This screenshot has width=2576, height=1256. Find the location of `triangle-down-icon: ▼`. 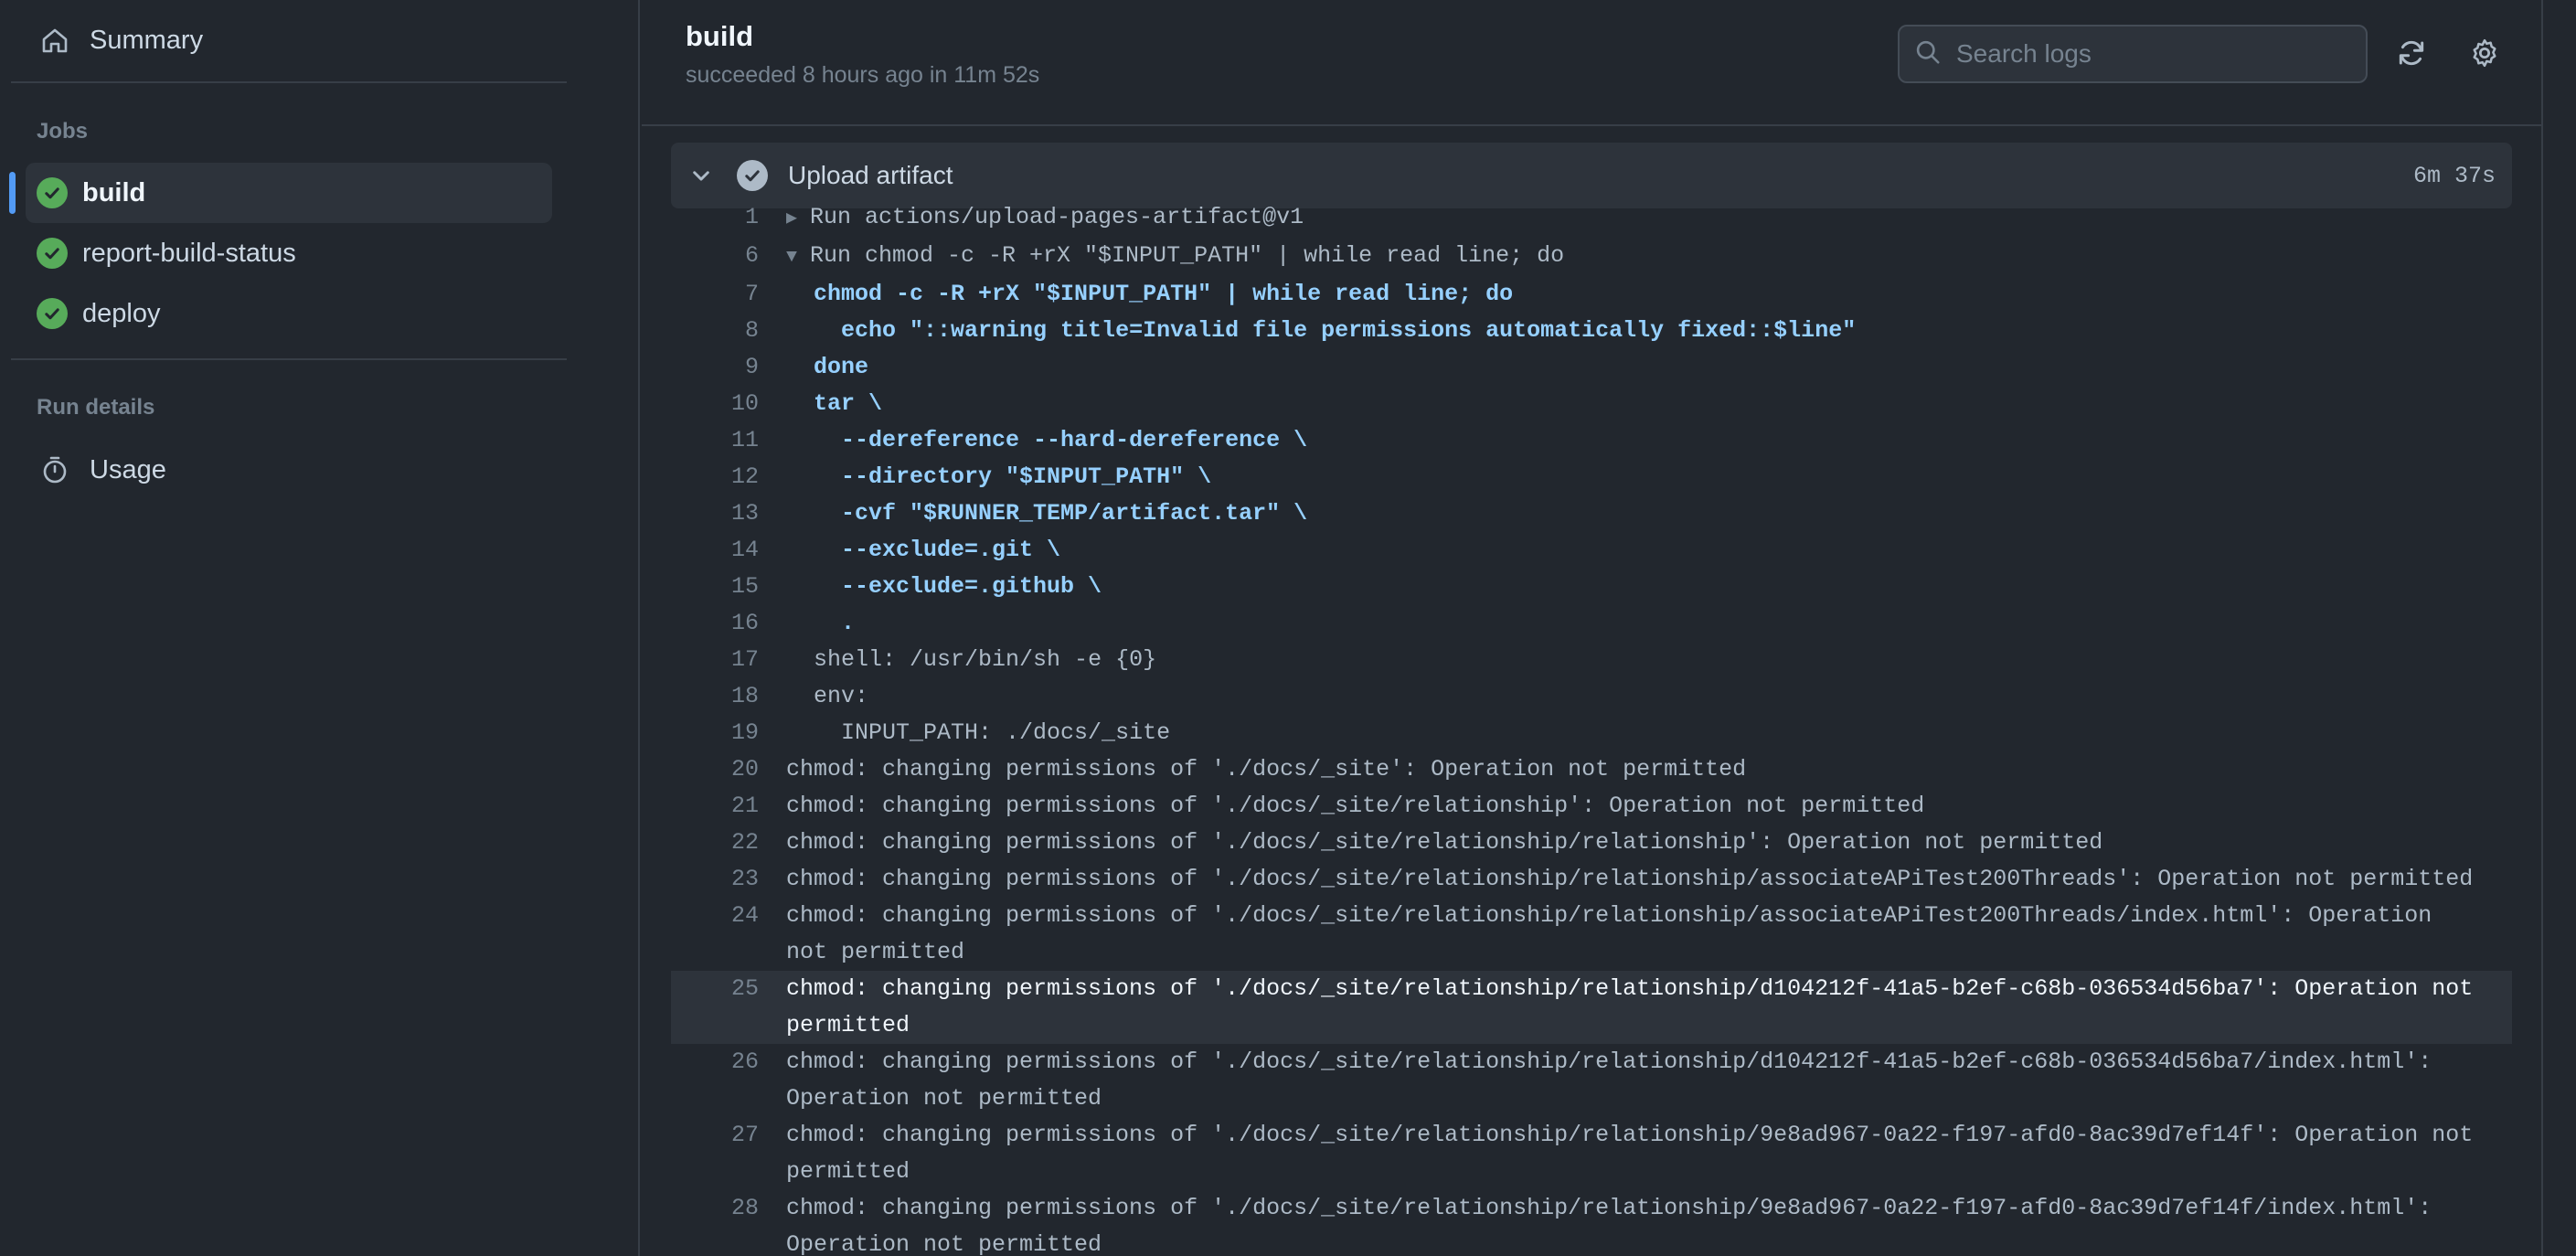

triangle-down-icon: ▼ is located at coordinates (792, 257).